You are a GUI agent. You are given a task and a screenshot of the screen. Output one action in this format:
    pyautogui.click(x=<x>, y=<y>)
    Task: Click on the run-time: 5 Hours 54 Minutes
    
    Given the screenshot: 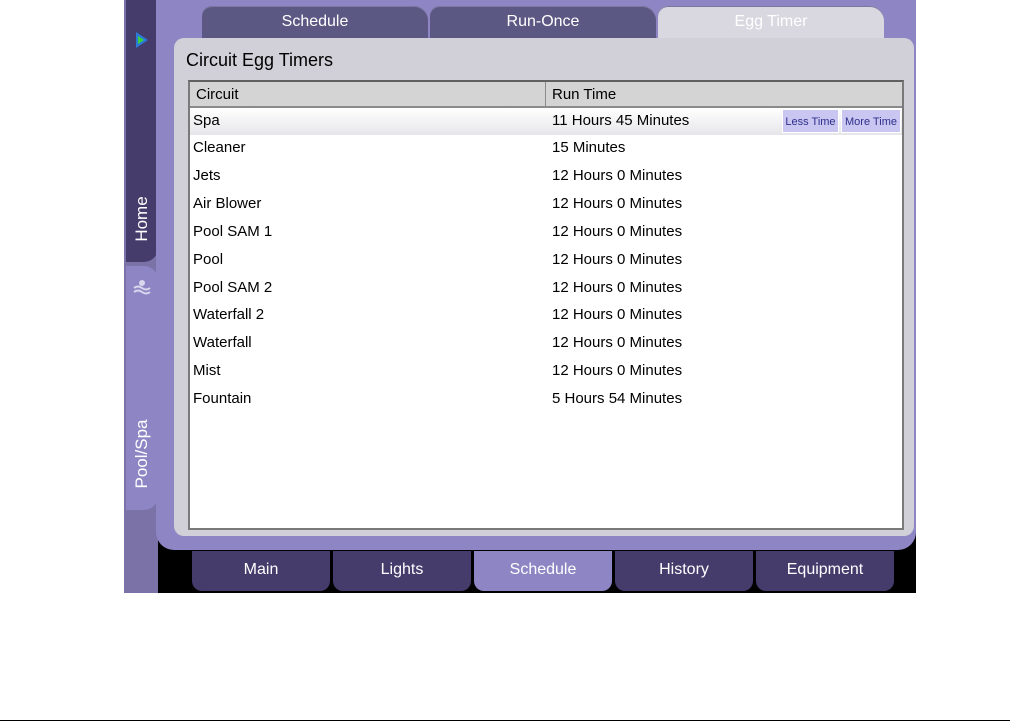 What is the action you would take?
    pyautogui.click(x=617, y=398)
    